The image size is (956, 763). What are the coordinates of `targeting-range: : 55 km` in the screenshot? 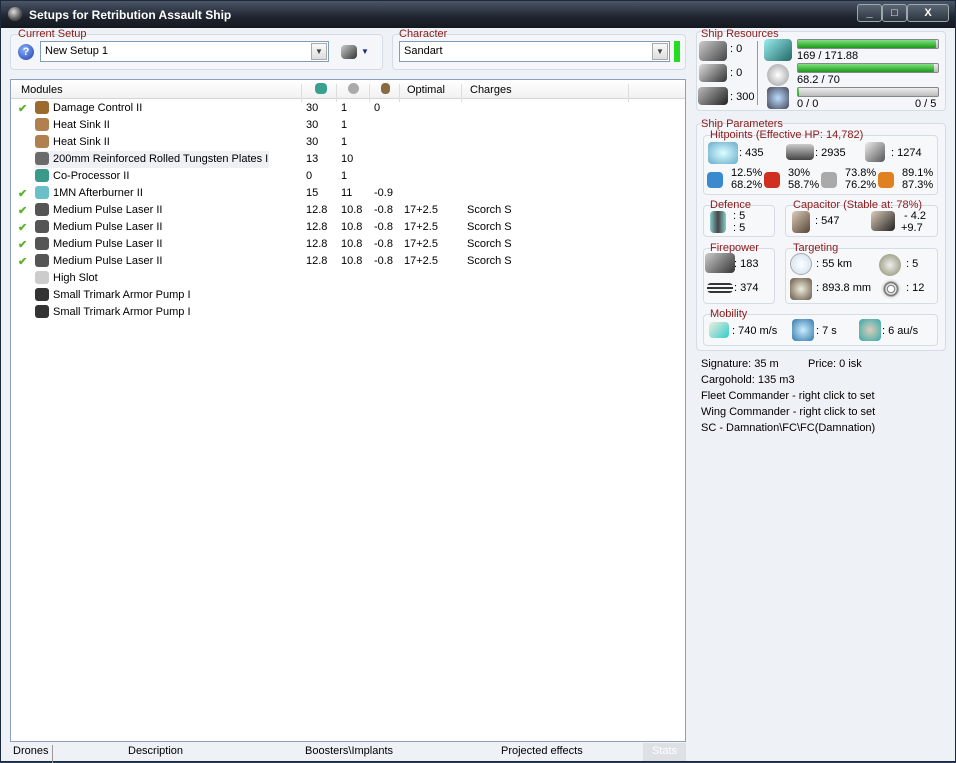 It's located at (834, 264).